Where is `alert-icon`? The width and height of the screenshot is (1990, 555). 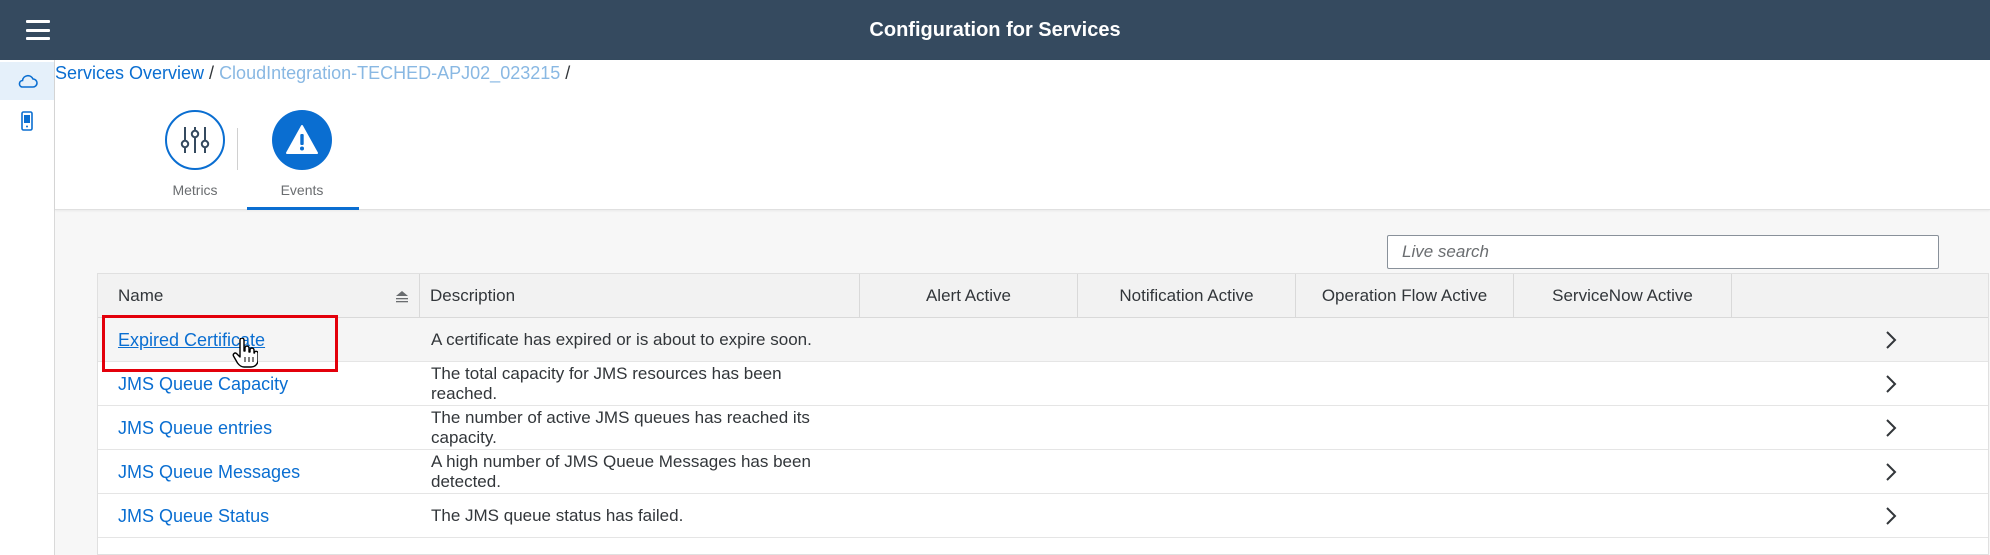 alert-icon is located at coordinates (302, 139).